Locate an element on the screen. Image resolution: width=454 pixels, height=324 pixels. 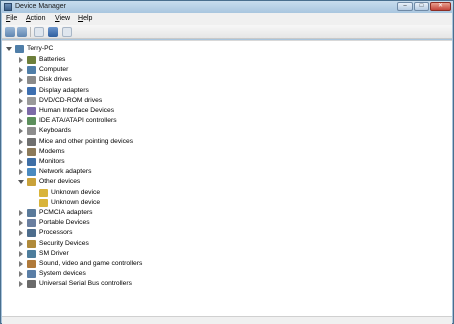
forward-arrow-icon is located at coordinates (22, 32).